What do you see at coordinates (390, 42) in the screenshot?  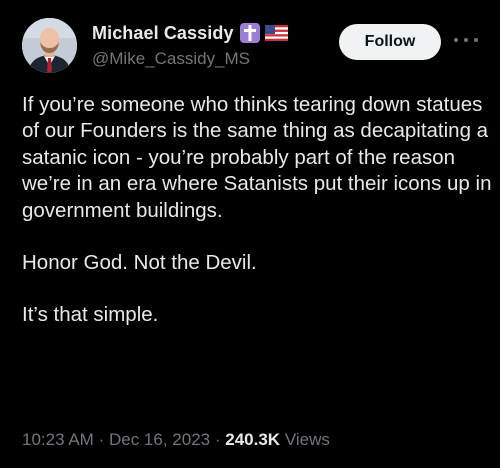 I see `follow-button: Follow` at bounding box center [390, 42].